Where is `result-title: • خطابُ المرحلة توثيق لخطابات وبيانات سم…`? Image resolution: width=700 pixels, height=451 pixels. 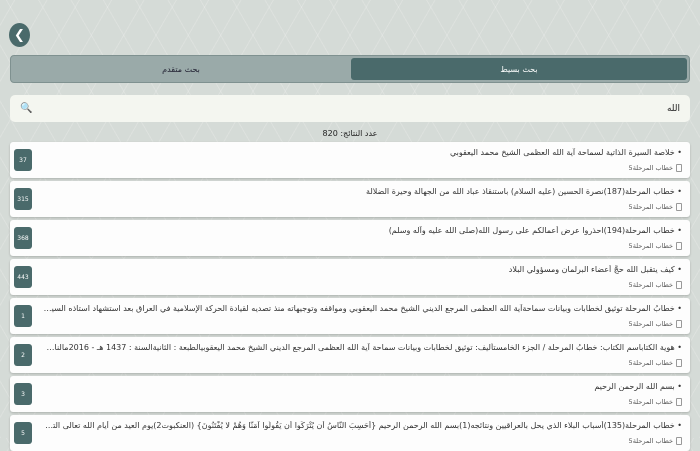 result-title: • خطابُ المرحلة توثيق لخطابات وبيانات سم… is located at coordinates (362, 308).